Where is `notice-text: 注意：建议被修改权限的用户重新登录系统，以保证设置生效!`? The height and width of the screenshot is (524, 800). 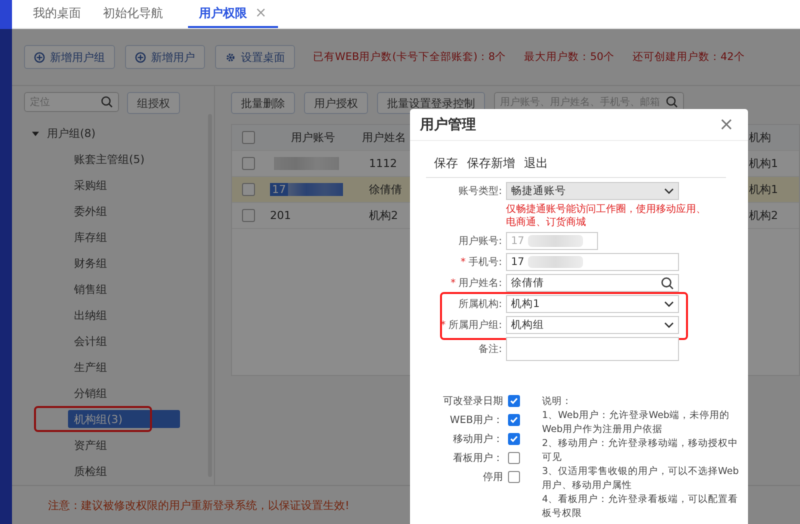 notice-text: 注意：建议被修改权限的用户重新登录系统，以保证设置生效! is located at coordinates (199, 505).